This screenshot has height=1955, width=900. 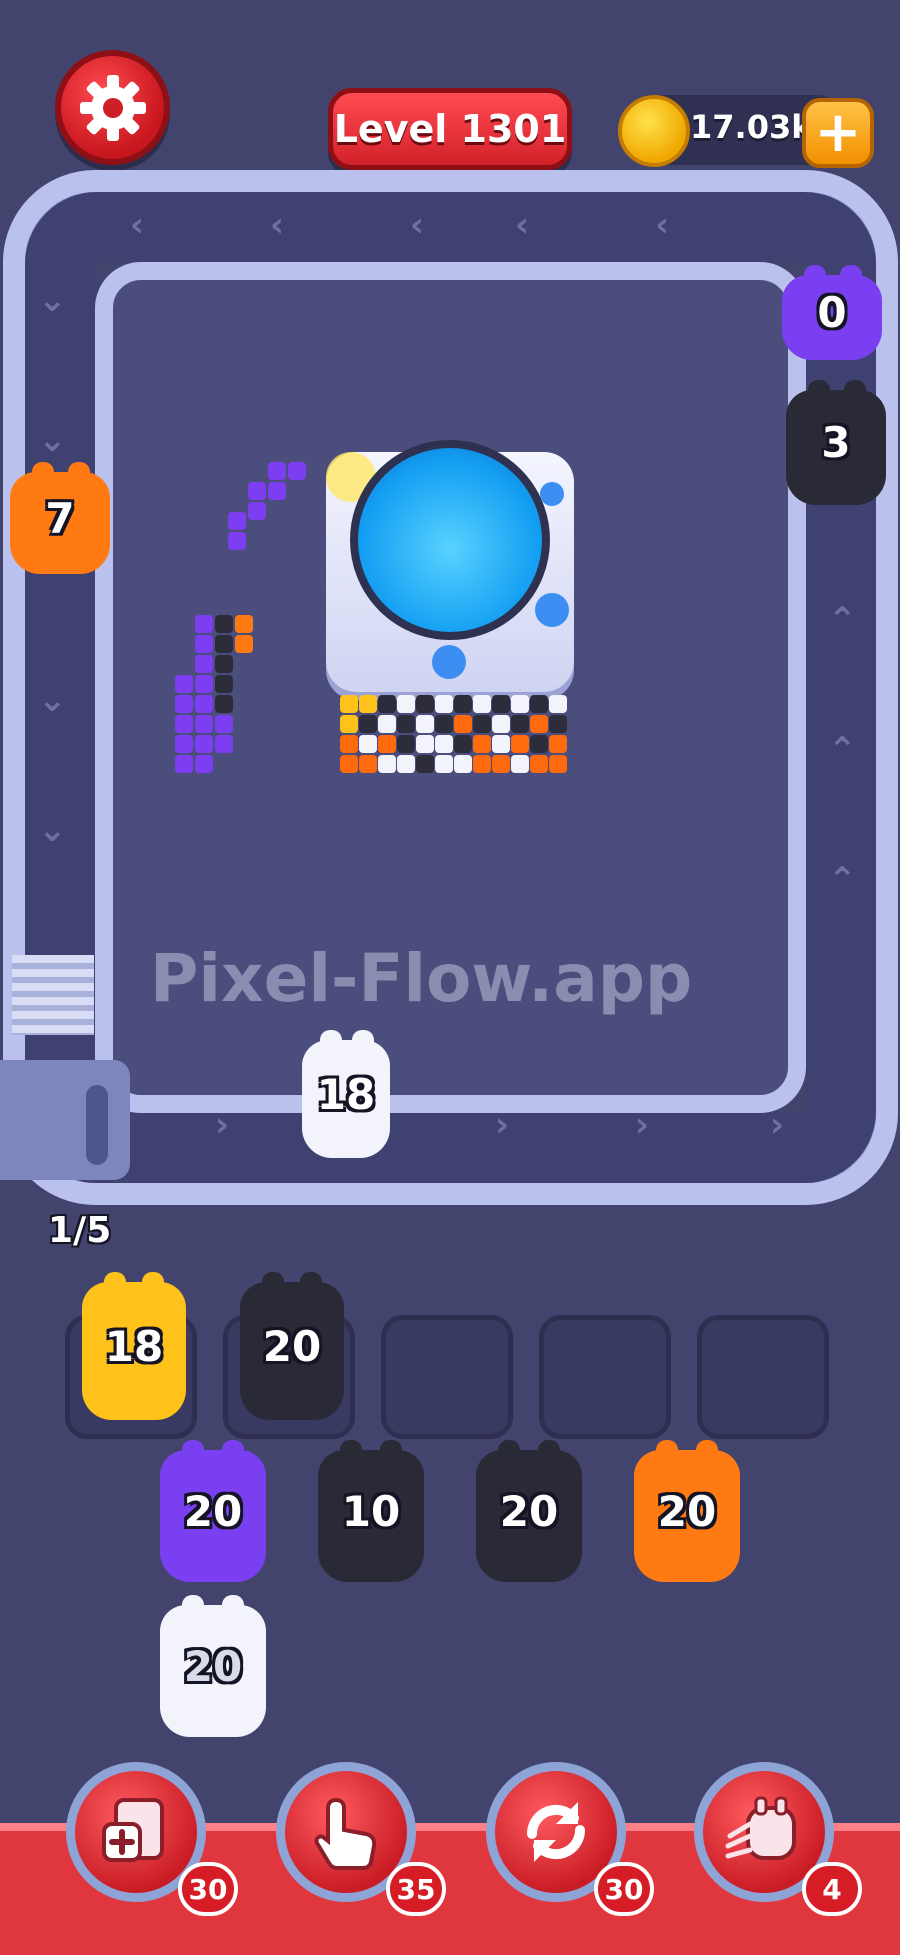 What do you see at coordinates (345, 1833) in the screenshot?
I see `hand-pointer-icon` at bounding box center [345, 1833].